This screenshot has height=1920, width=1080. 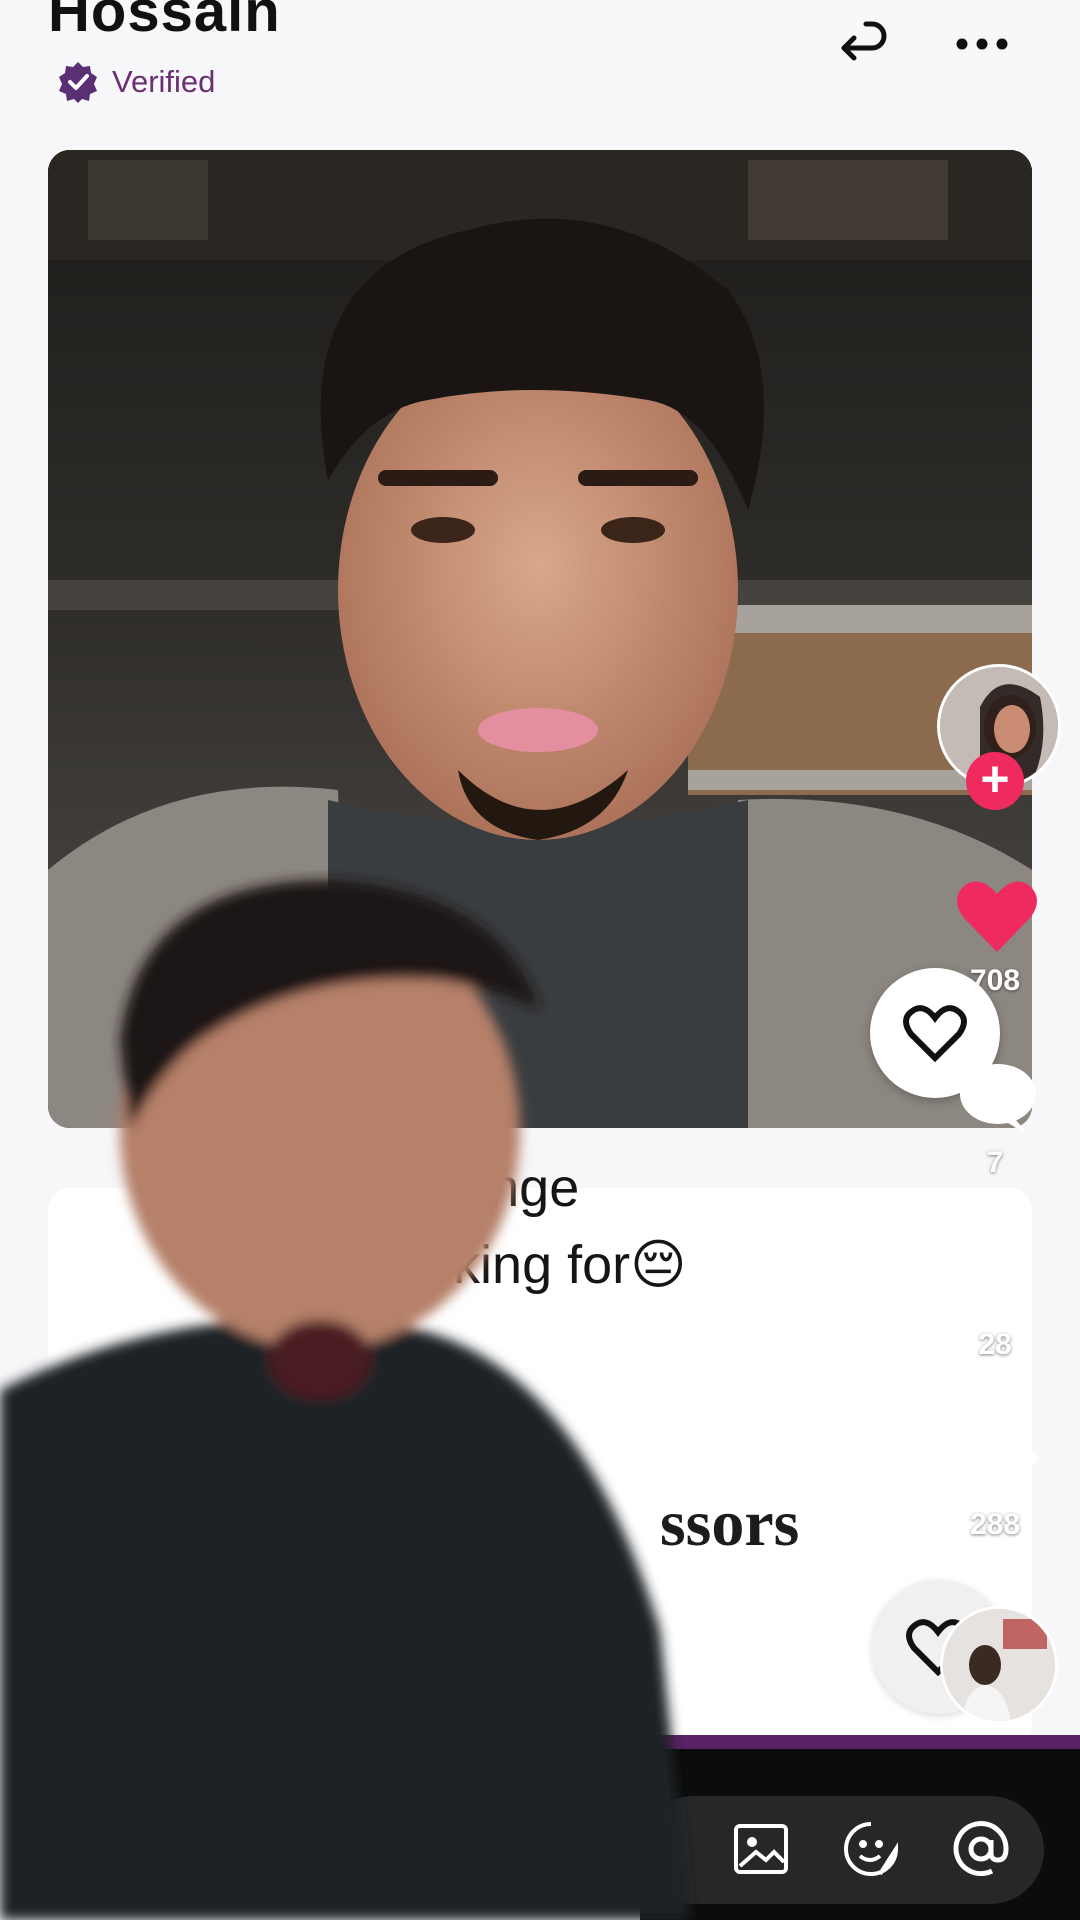 I want to click on comment-count: 7, so click(x=995, y=1162).